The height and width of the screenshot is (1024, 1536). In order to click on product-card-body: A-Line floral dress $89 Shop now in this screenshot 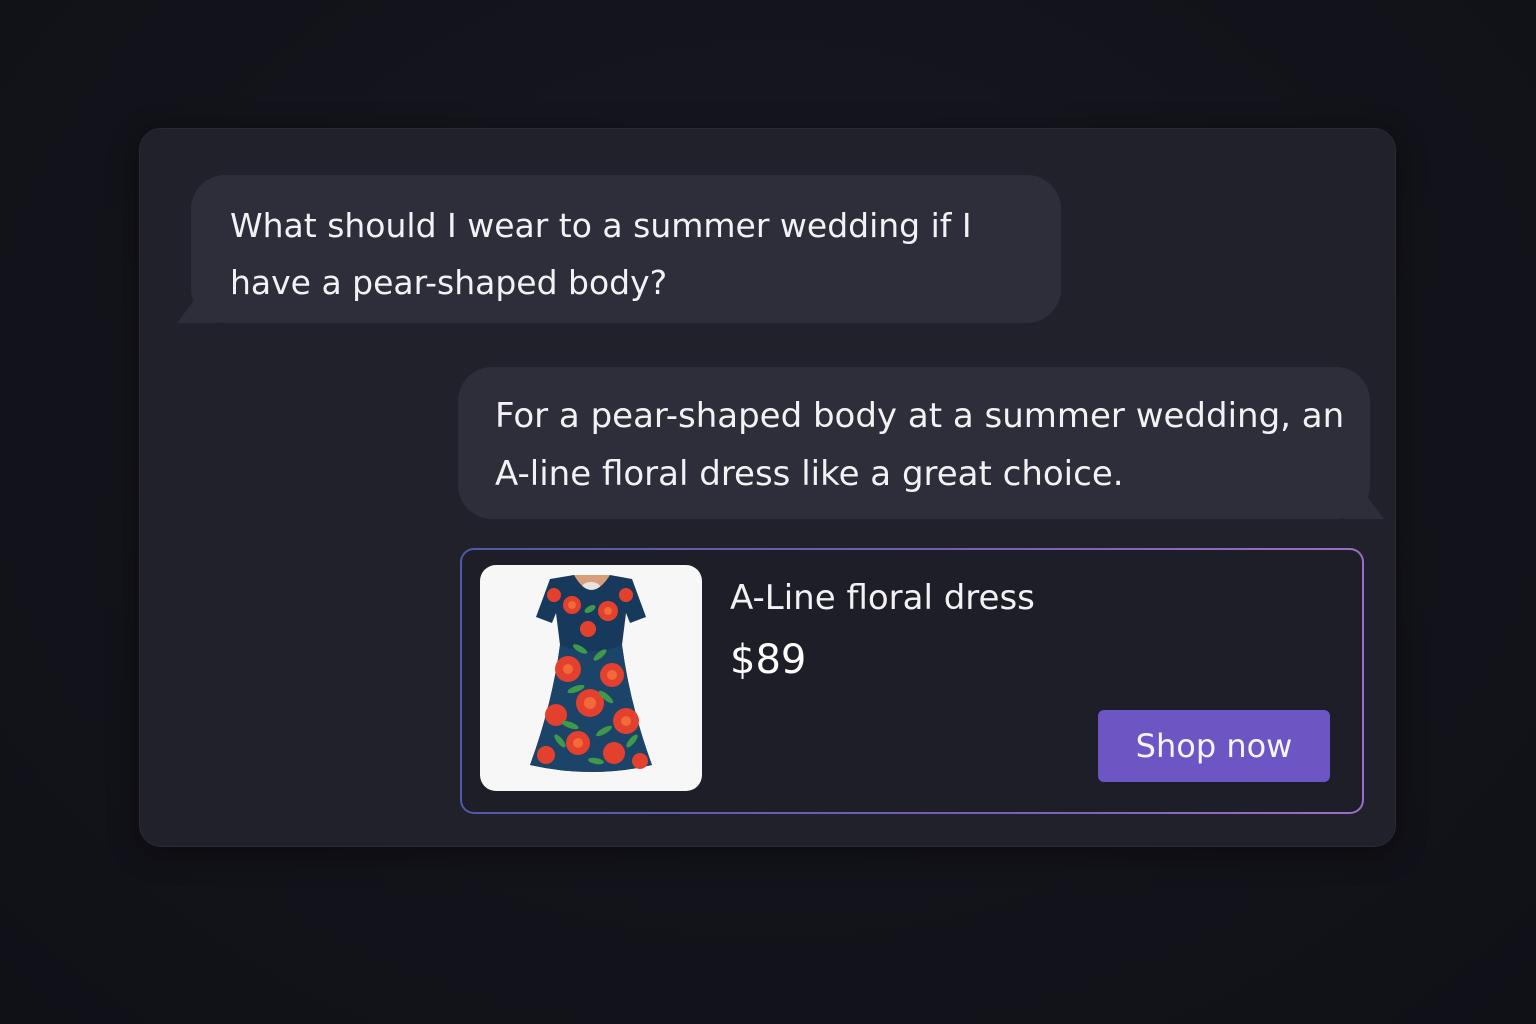, I will do `click(912, 681)`.